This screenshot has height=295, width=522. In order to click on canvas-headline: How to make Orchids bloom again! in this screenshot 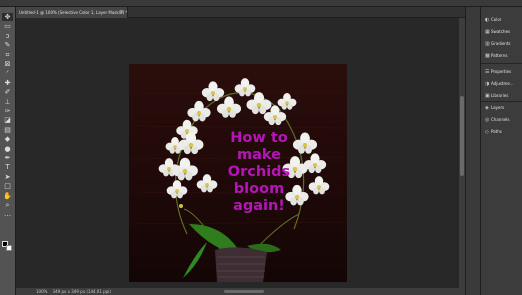, I will do `click(259, 172)`.